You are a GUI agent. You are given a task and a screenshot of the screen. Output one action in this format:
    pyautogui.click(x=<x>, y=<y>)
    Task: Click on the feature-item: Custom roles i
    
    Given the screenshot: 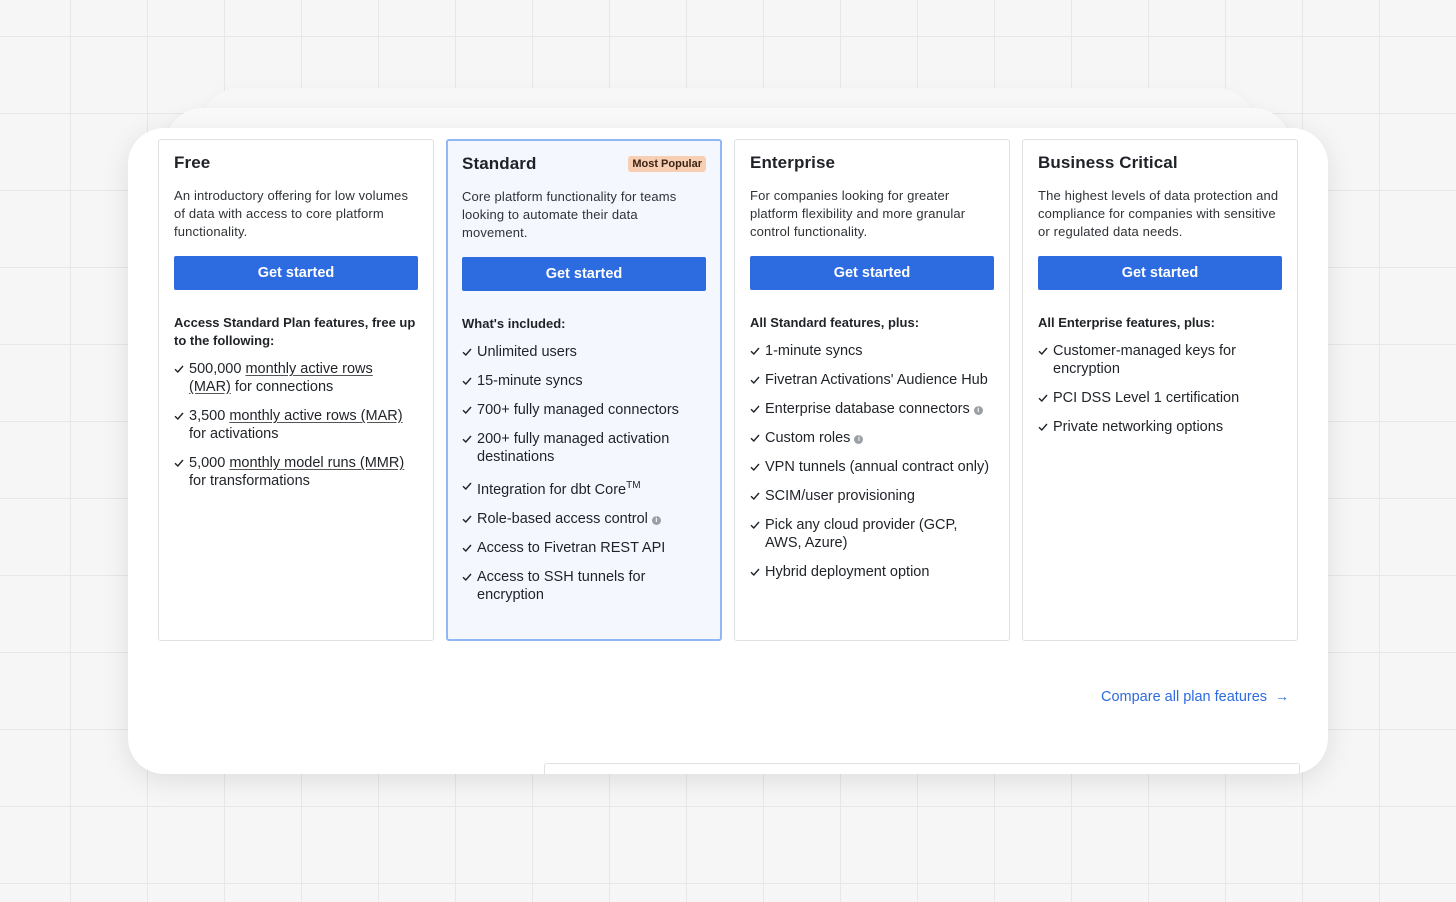 What is the action you would take?
    pyautogui.click(x=872, y=438)
    